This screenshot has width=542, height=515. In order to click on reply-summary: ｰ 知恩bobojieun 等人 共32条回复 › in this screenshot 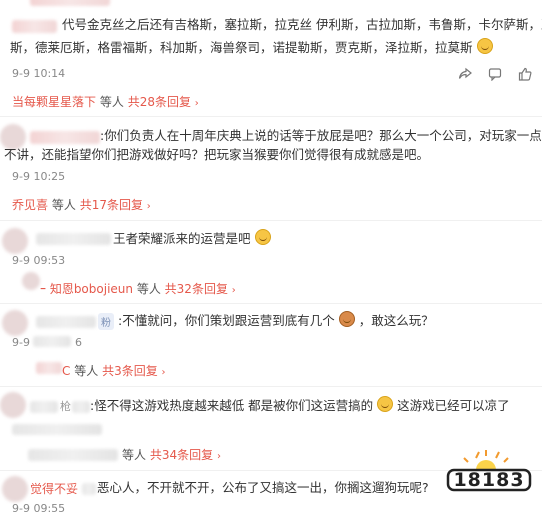, I will do `click(138, 288)`.